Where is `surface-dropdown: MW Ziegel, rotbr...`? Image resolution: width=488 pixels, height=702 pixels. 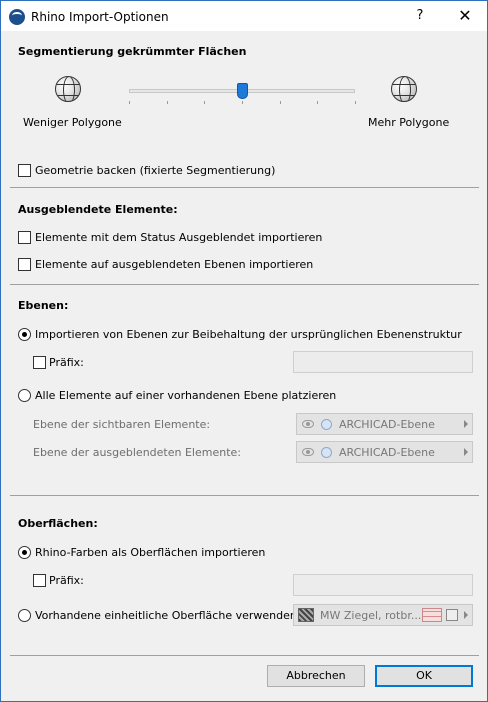
surface-dropdown: MW Ziegel, rotbr... is located at coordinates (383, 615).